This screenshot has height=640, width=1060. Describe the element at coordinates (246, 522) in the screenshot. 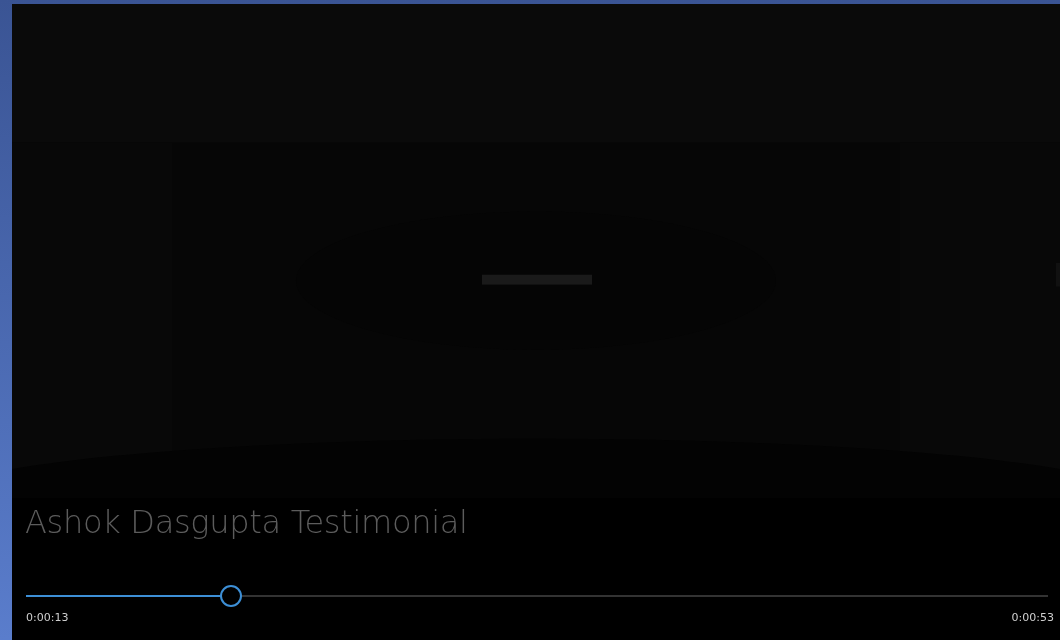

I see `video-title: Ashok Dasgupta Testimonial` at that location.